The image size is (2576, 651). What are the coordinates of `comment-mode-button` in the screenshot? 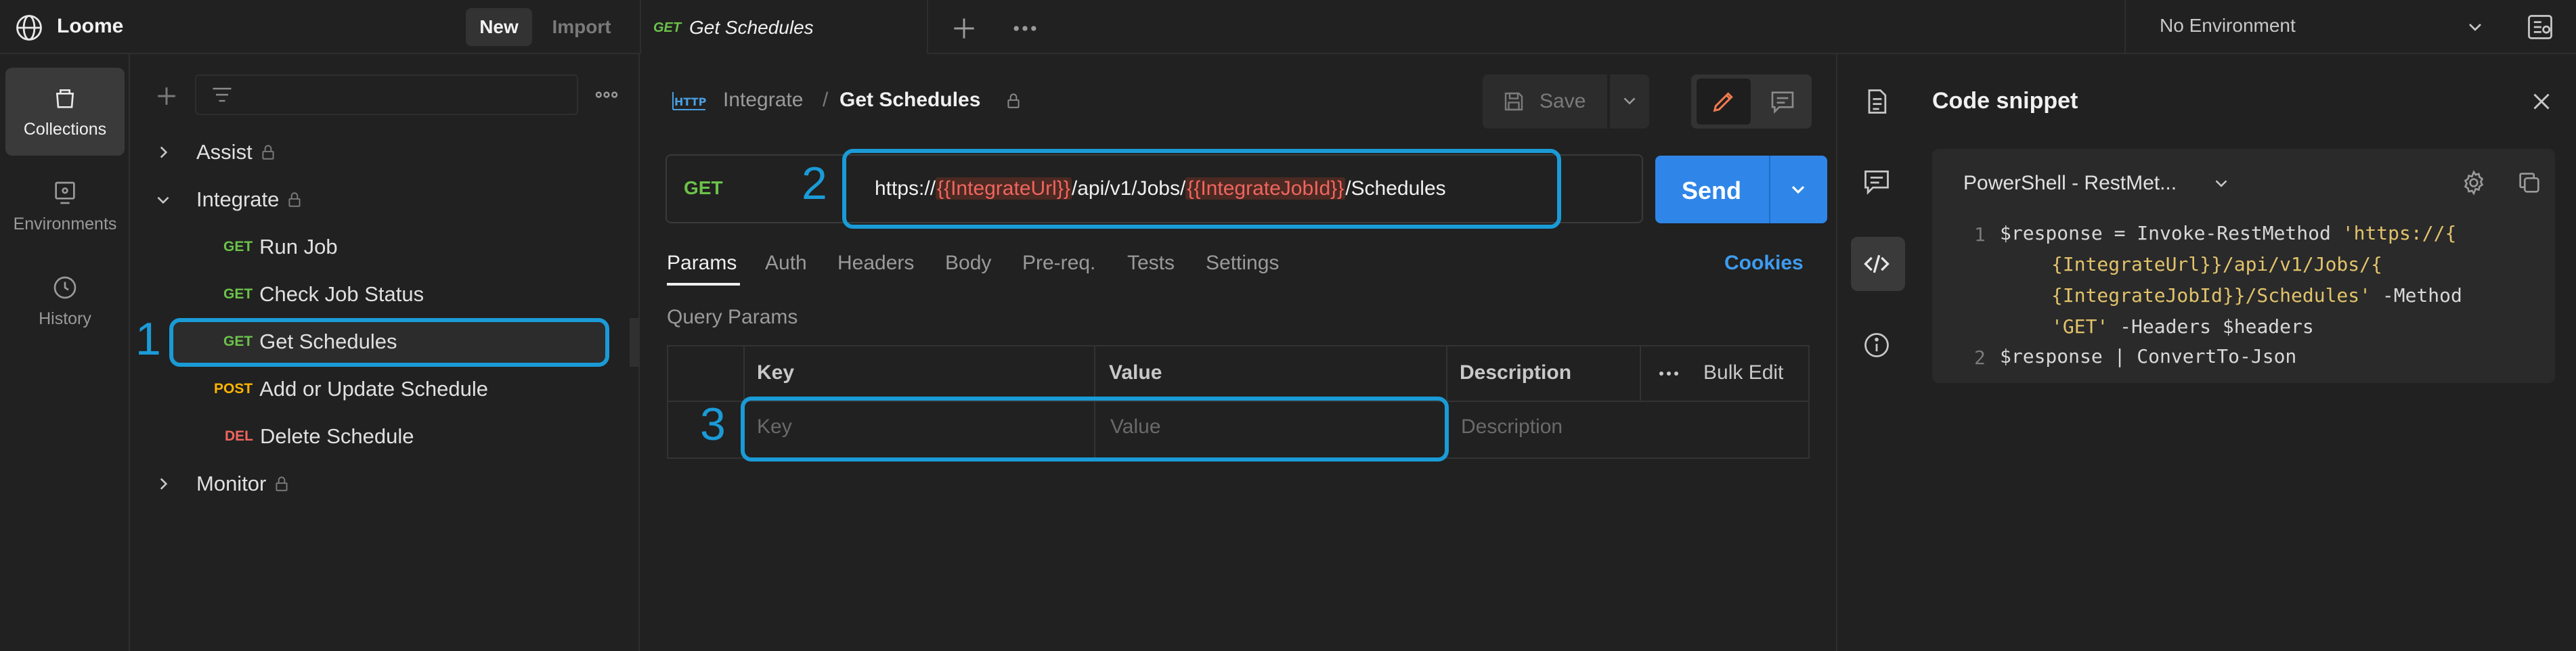 It's located at (1782, 101).